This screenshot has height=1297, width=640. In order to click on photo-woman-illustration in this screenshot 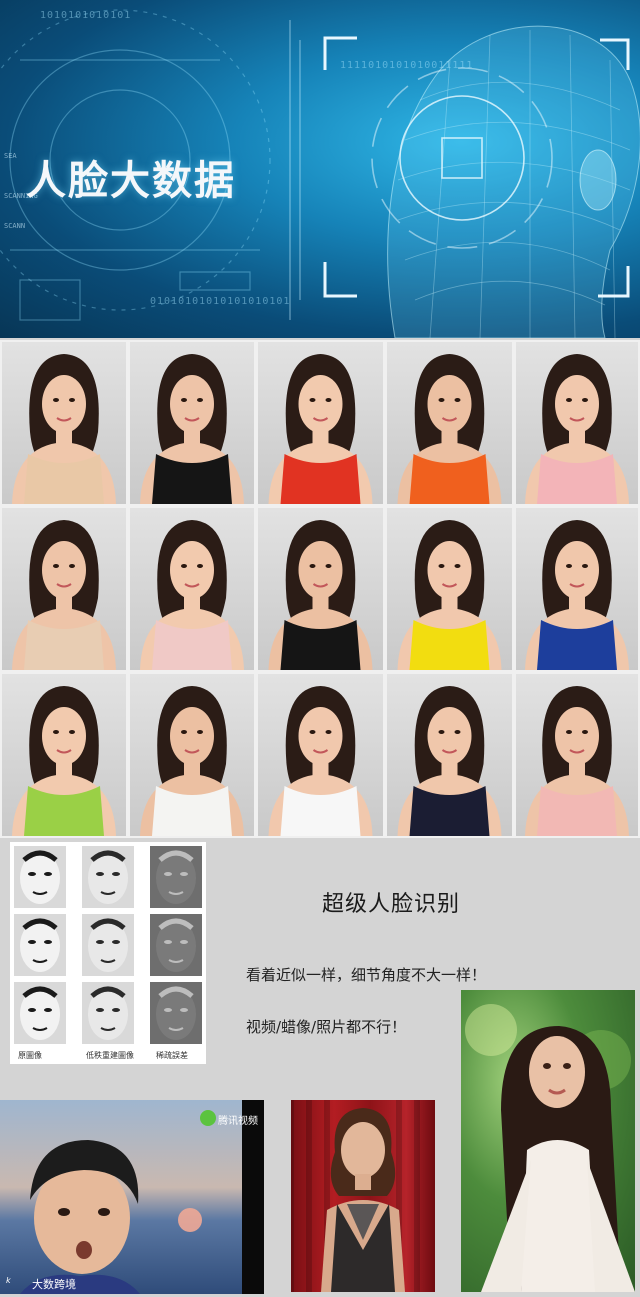, I will do `click(550, 1148)`.